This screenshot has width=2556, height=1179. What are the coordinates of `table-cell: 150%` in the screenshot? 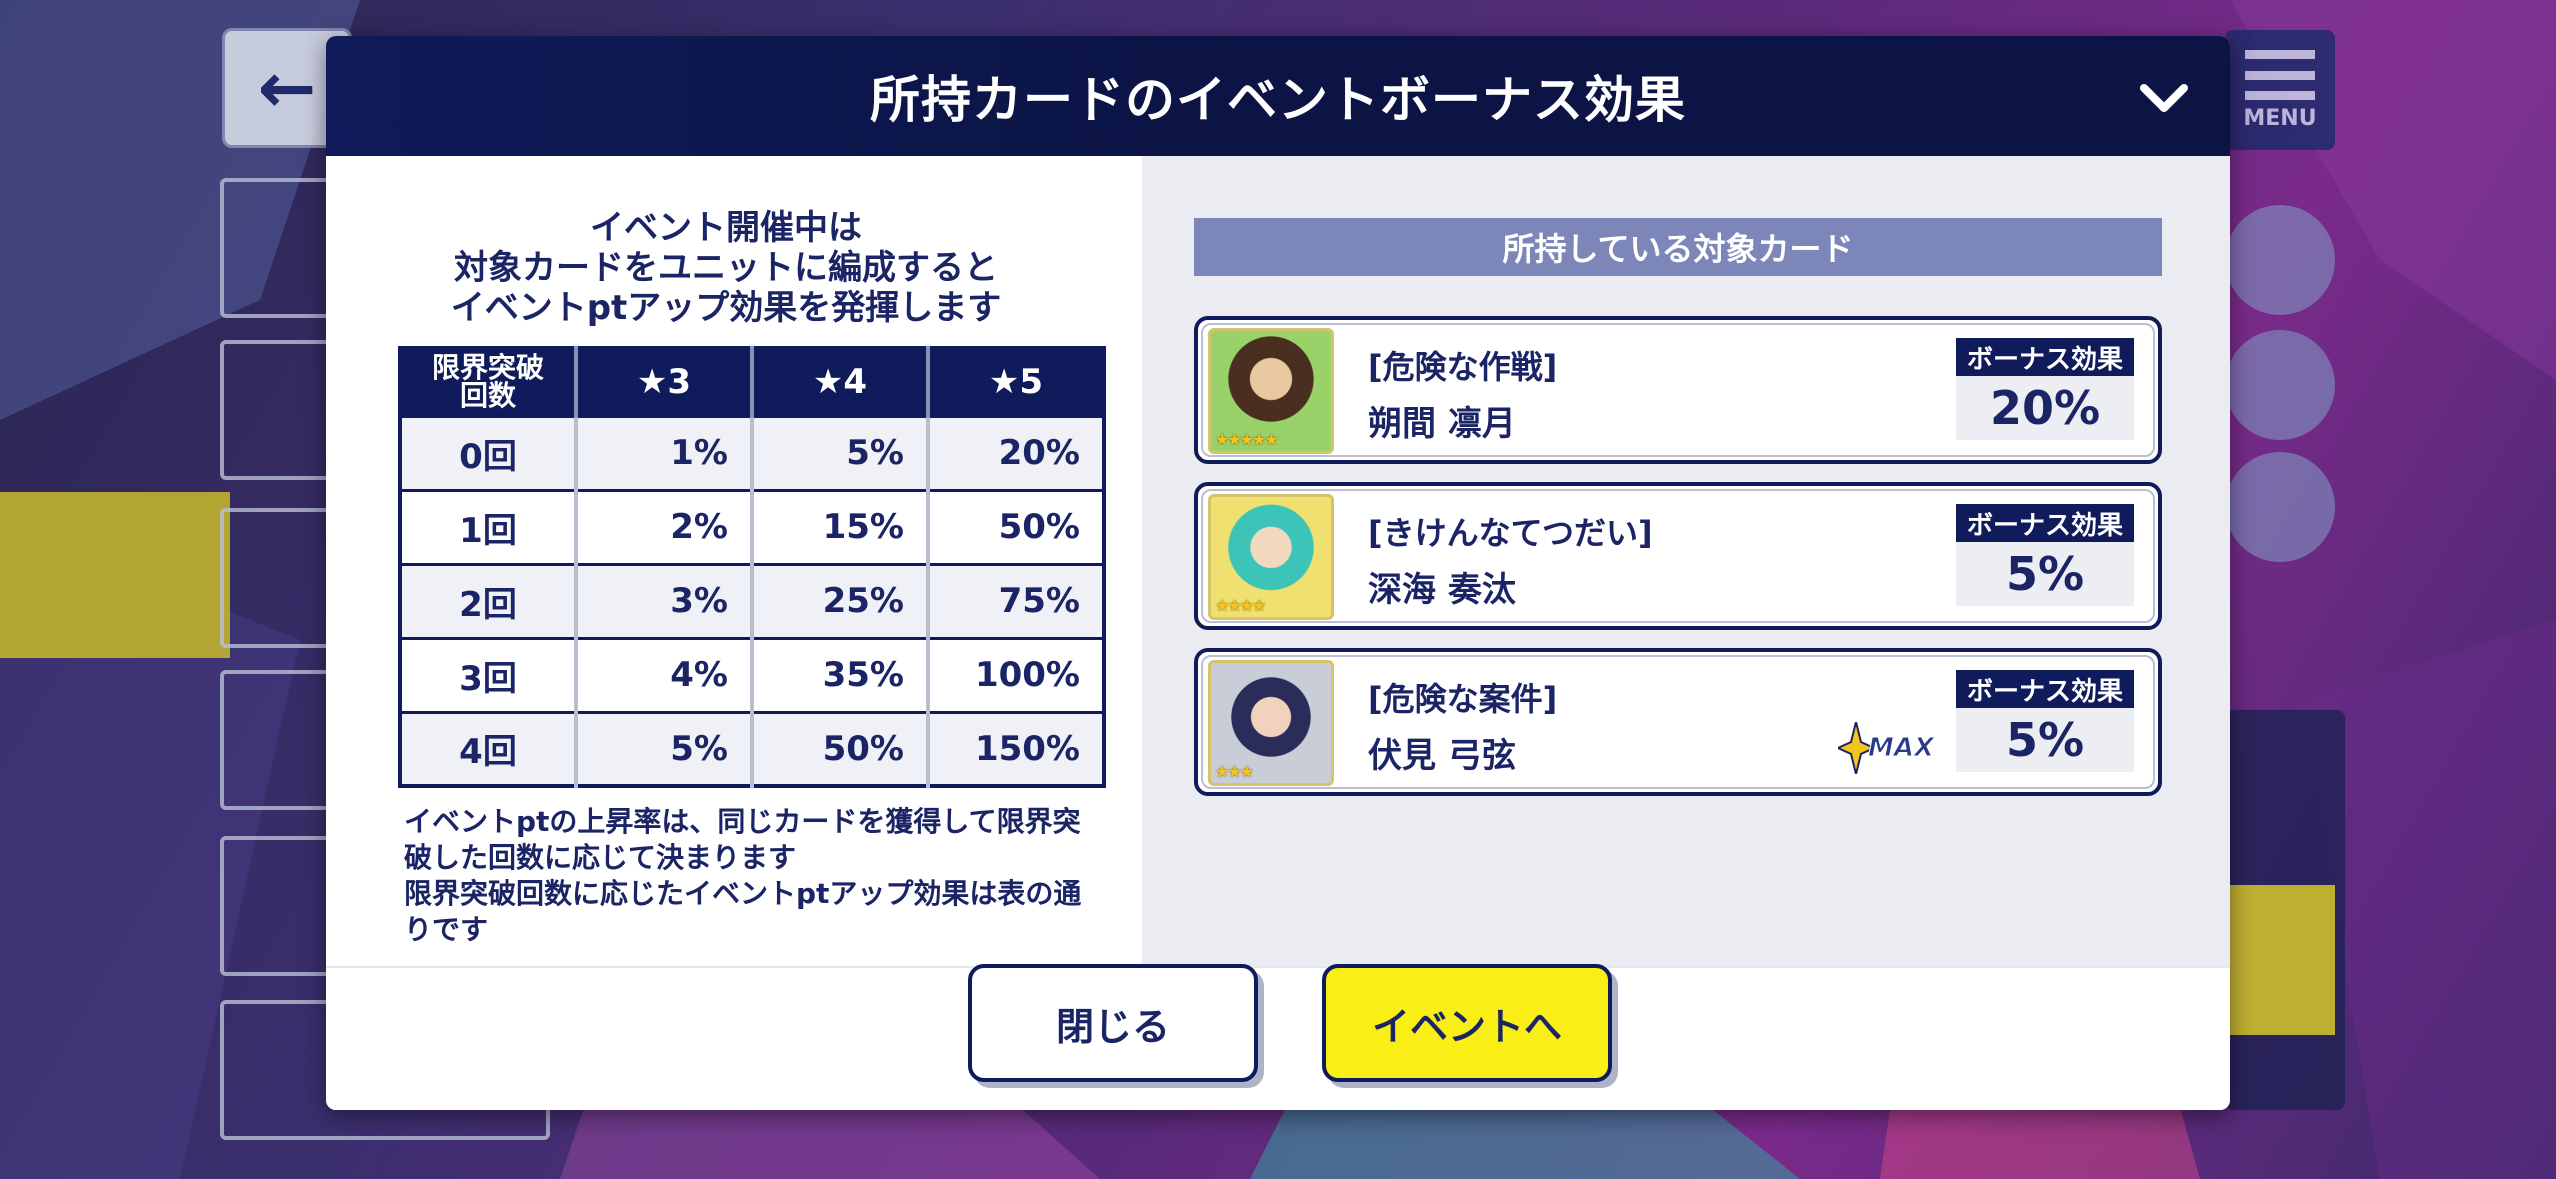 It's located at (1016, 748).